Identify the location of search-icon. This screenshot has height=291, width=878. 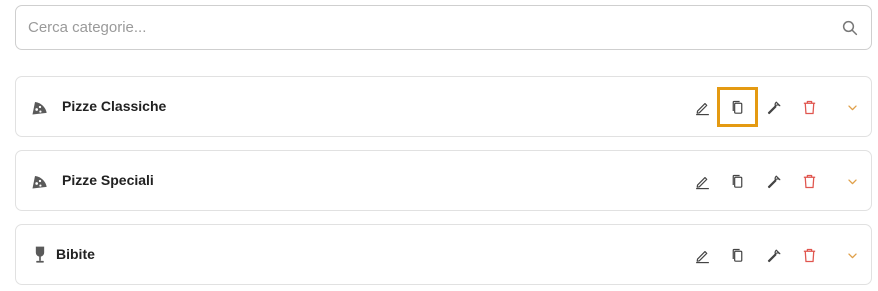
(850, 28).